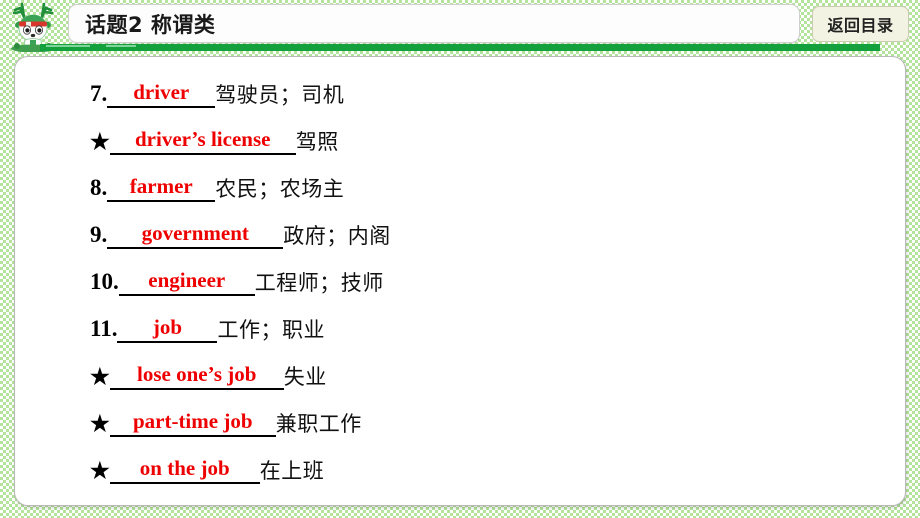 The width and height of the screenshot is (920, 518). What do you see at coordinates (434, 23) in the screenshot?
I see `slide-title-box: 话题2 称谓类` at bounding box center [434, 23].